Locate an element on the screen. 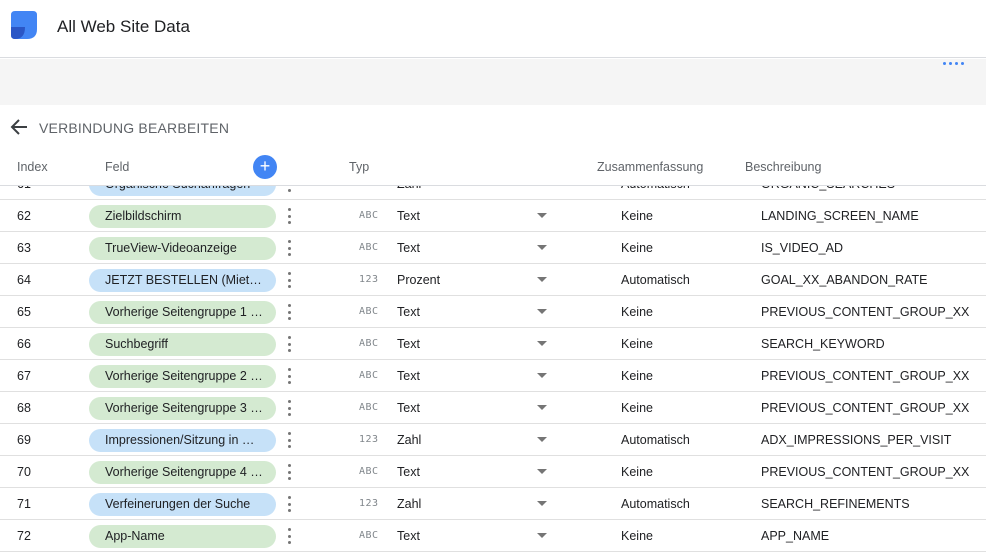  row-index: 69 is located at coordinates (24, 440).